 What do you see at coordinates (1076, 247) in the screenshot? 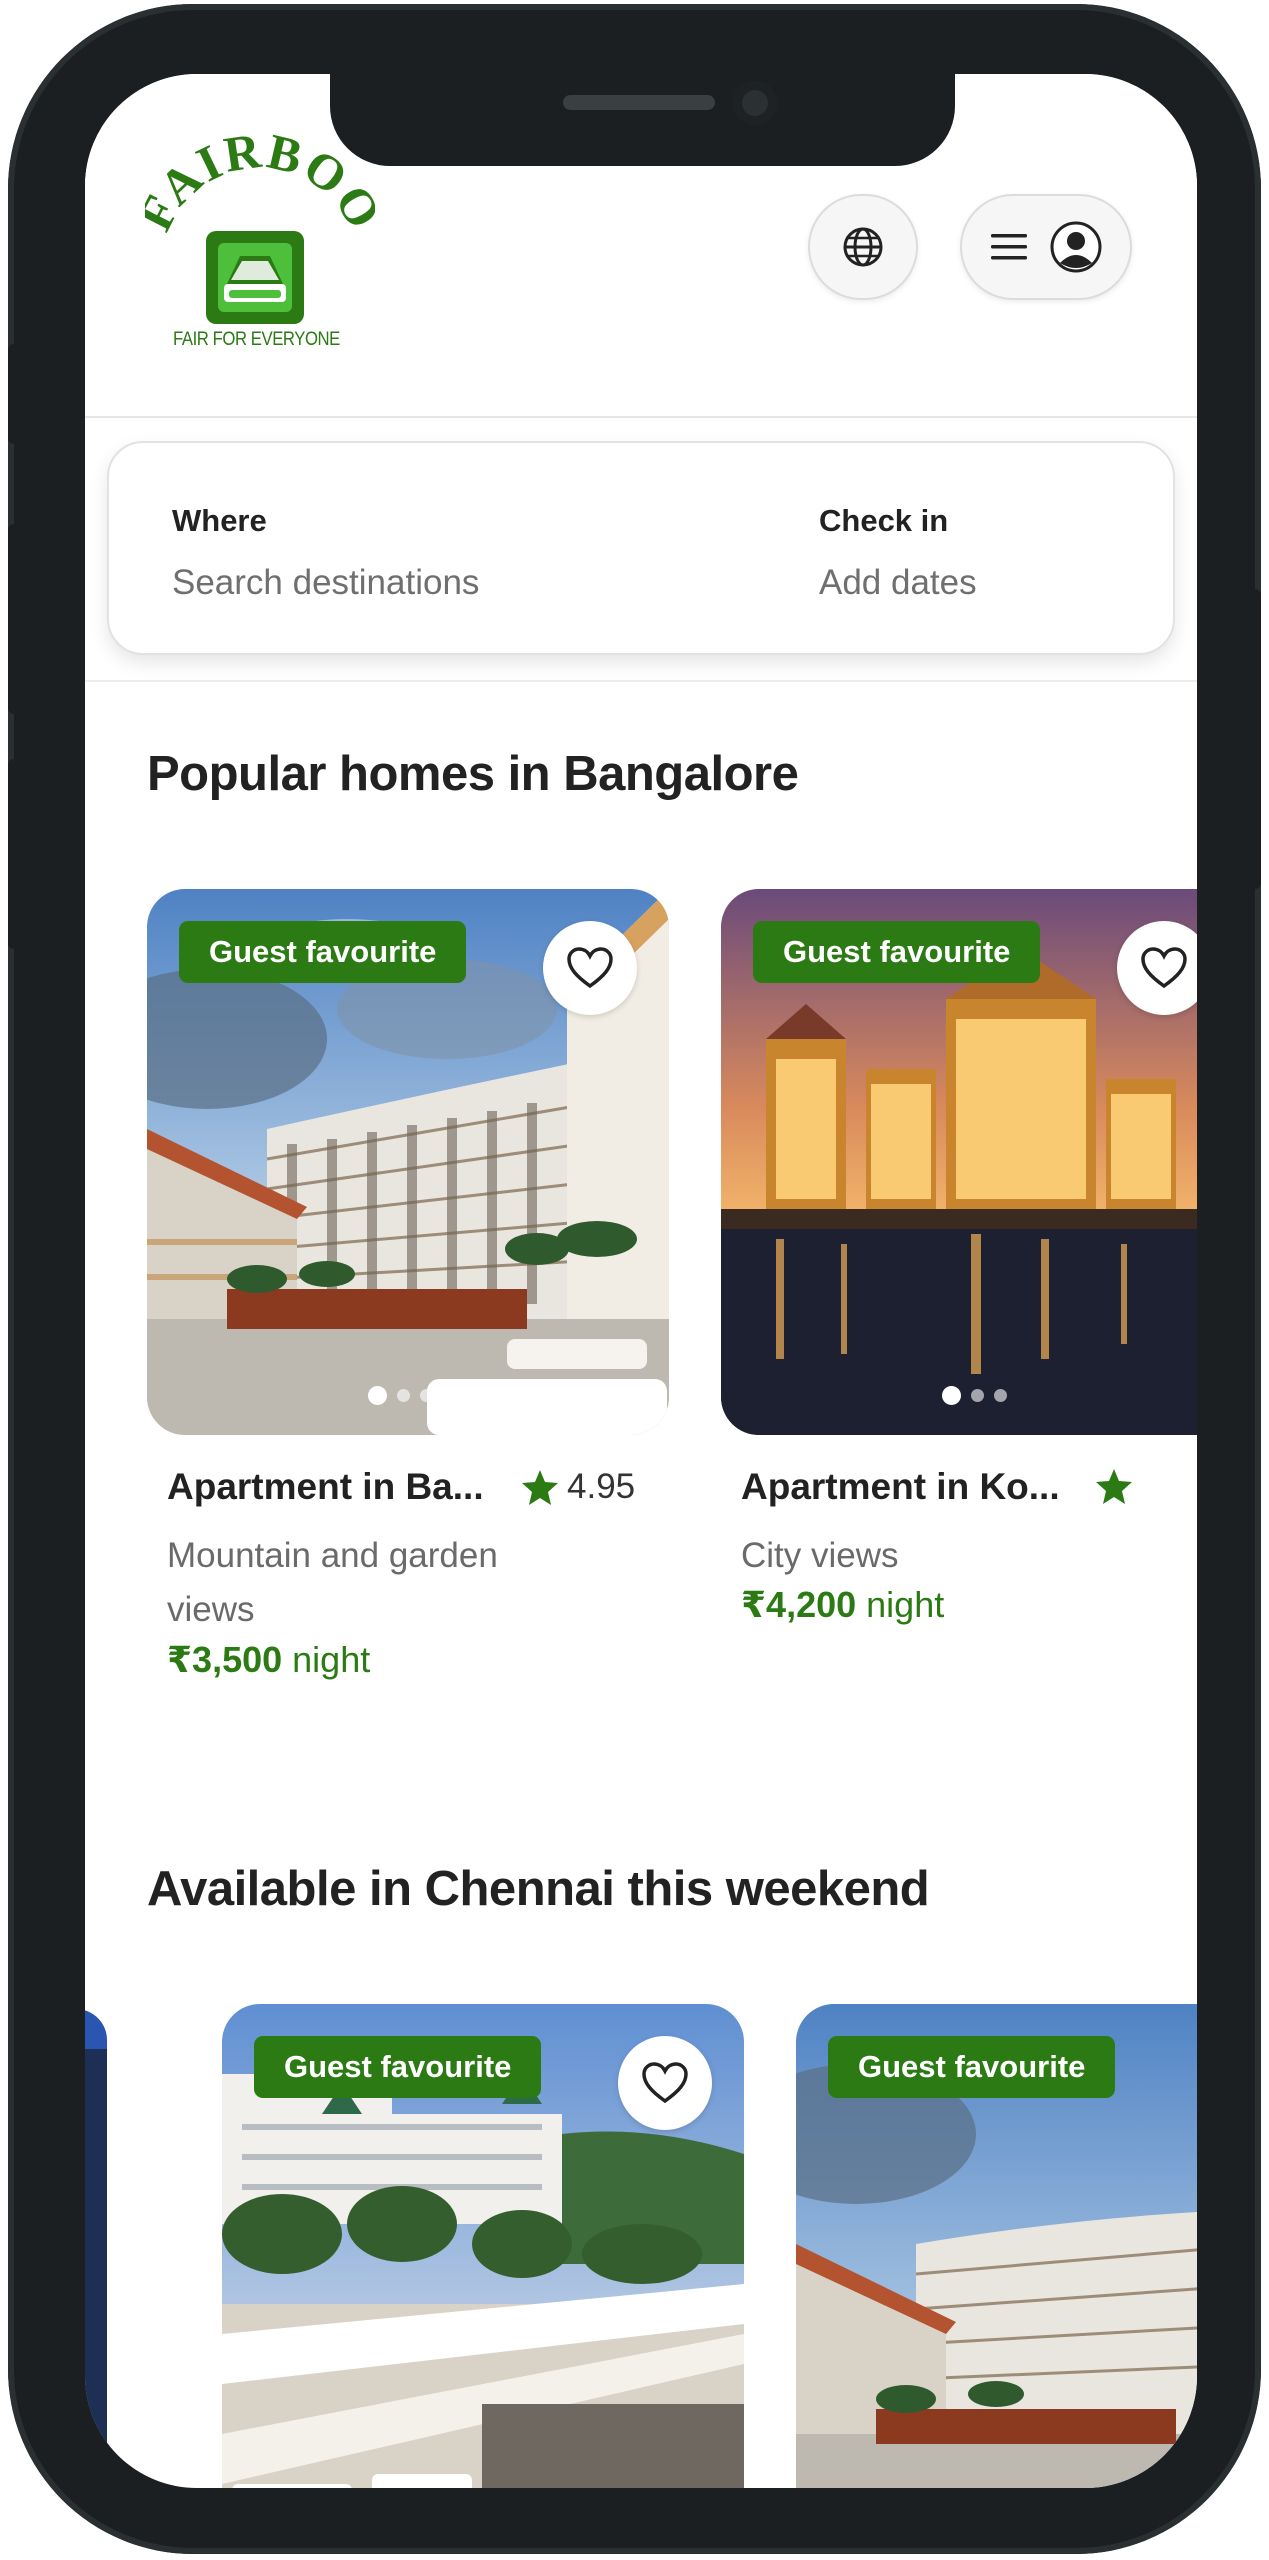
I see `user-circle-icon` at bounding box center [1076, 247].